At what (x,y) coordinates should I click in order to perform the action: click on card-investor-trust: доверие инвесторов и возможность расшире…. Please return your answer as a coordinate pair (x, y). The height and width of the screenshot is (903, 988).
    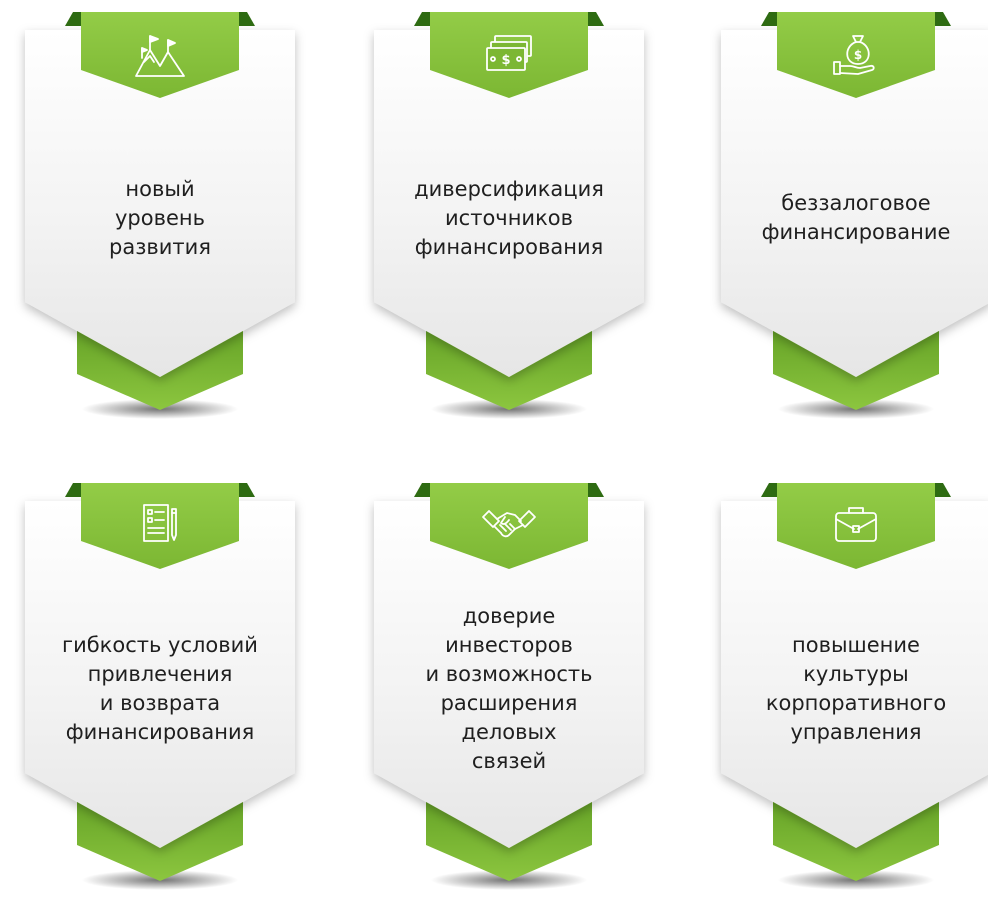
    Looking at the image, I should click on (509, 693).